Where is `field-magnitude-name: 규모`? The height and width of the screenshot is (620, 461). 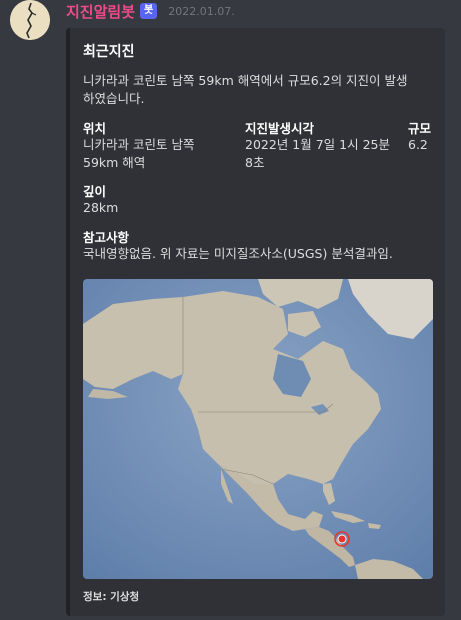 field-magnitude-name: 규모 is located at coordinates (420, 128).